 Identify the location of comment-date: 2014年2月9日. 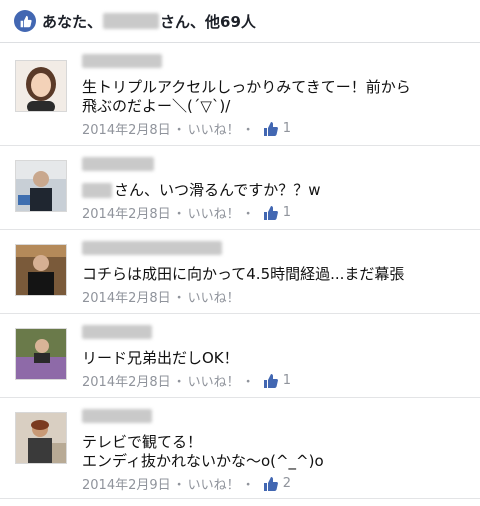
(126, 485).